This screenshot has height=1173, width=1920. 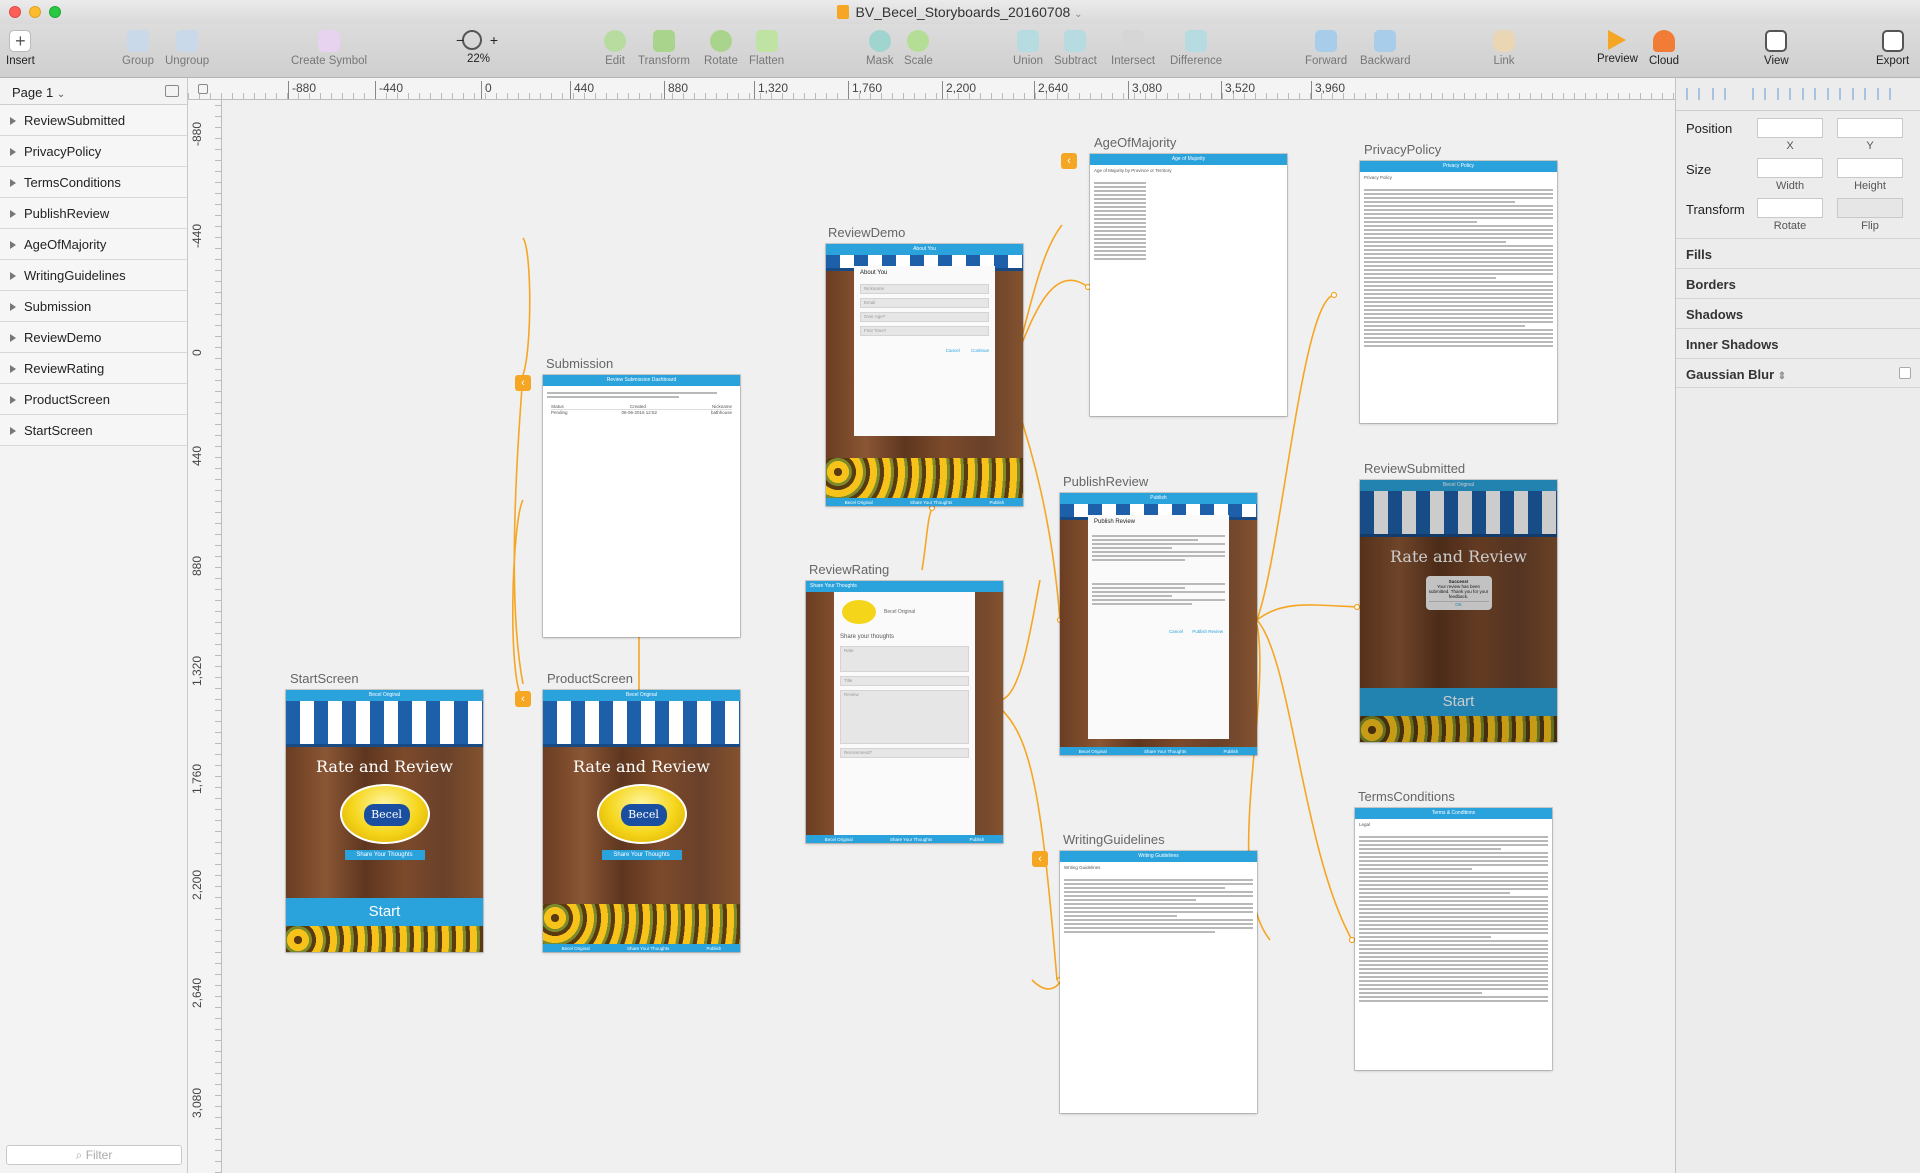 What do you see at coordinates (93, 337) in the screenshot?
I see `layer-item: ReviewDemo` at bounding box center [93, 337].